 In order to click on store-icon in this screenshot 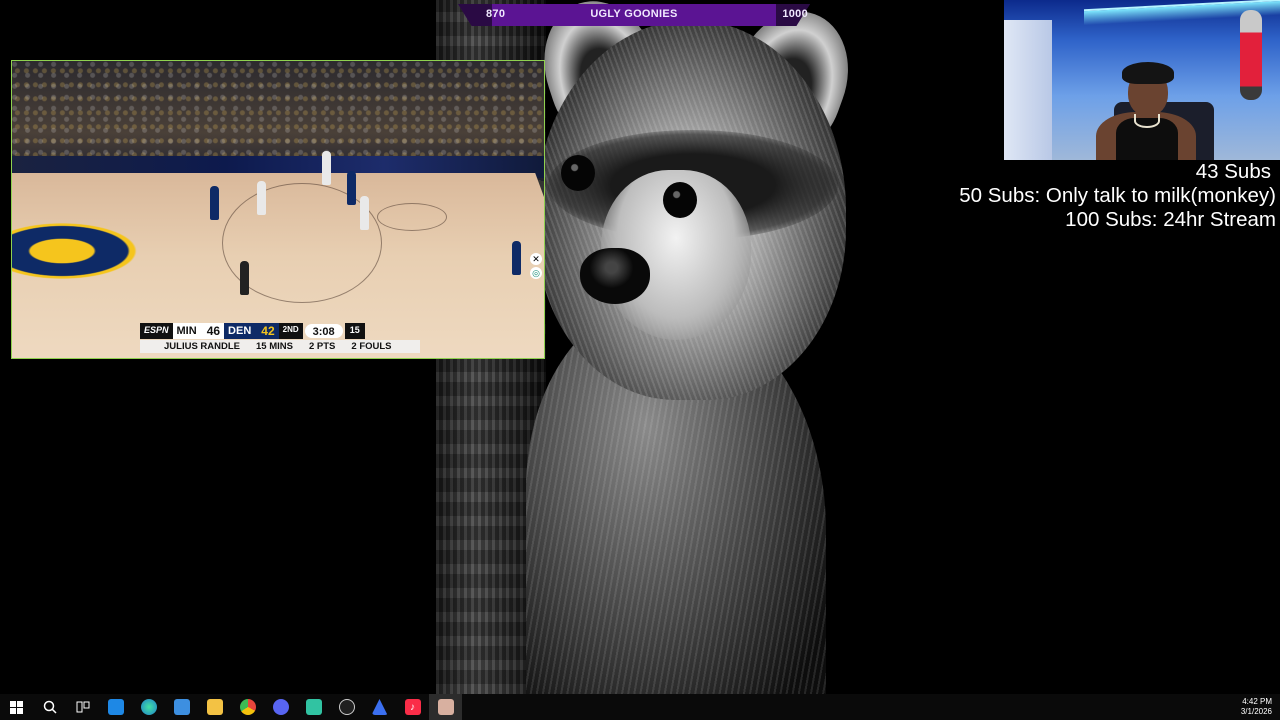, I will do `click(115, 707)`.